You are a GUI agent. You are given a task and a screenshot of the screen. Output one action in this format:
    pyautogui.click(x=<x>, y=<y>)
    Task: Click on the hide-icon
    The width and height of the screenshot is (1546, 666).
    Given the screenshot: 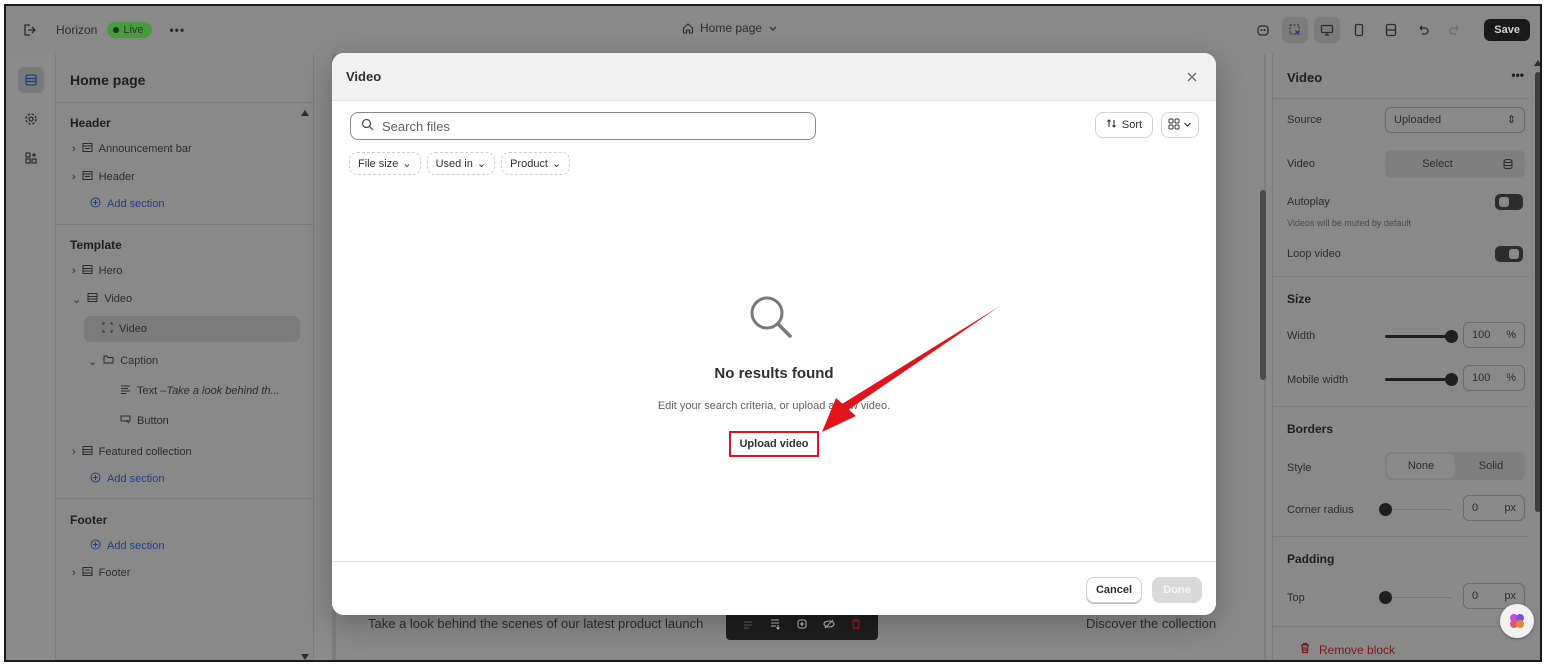 What is the action you would take?
    pyautogui.click(x=829, y=624)
    